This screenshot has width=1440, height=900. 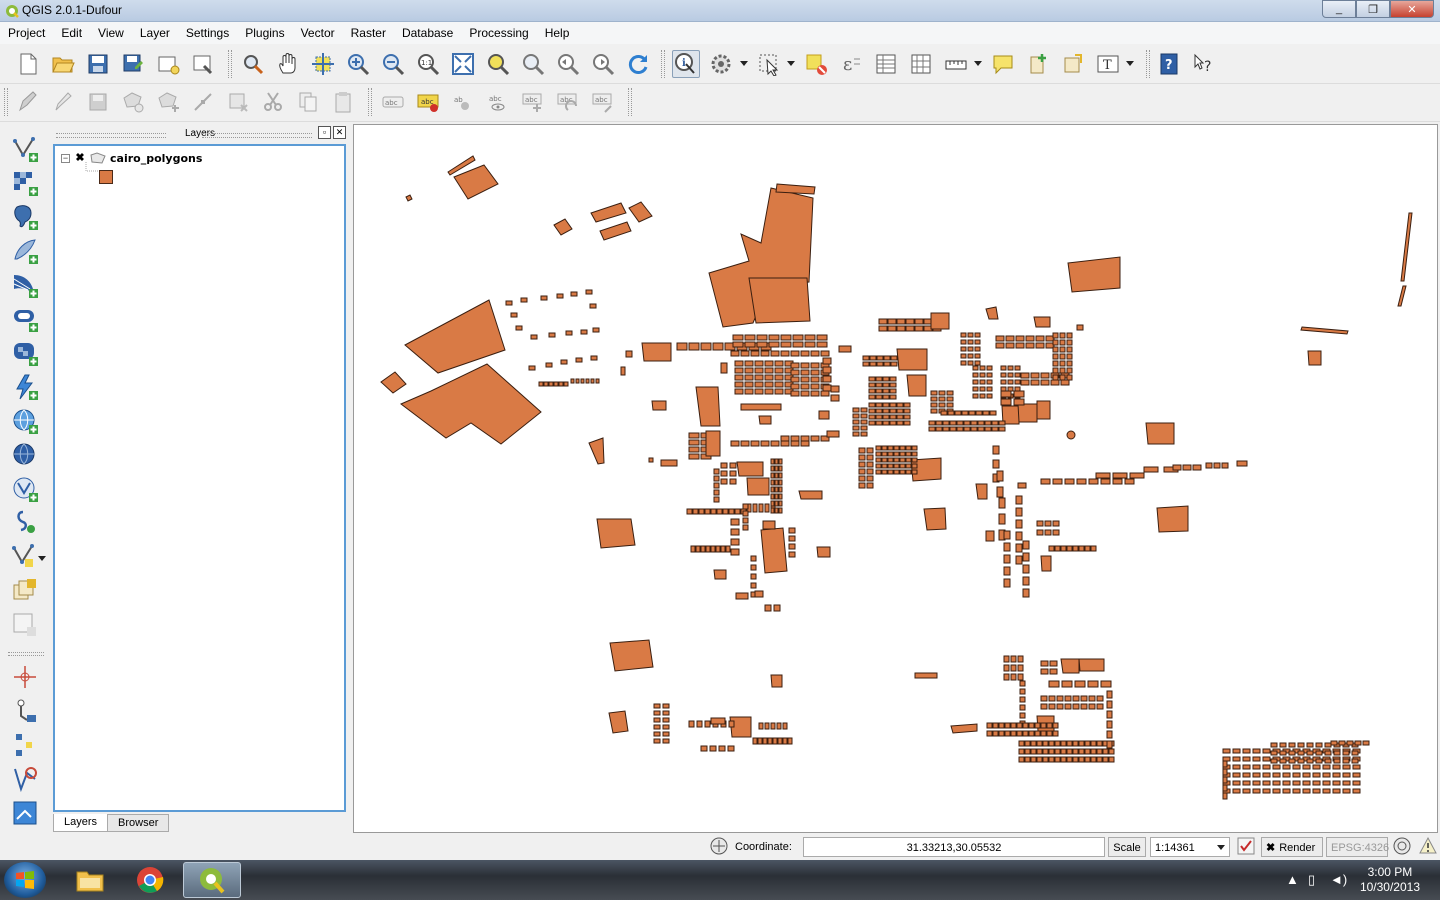 I want to click on label-settings-icon: abc, so click(x=393, y=102).